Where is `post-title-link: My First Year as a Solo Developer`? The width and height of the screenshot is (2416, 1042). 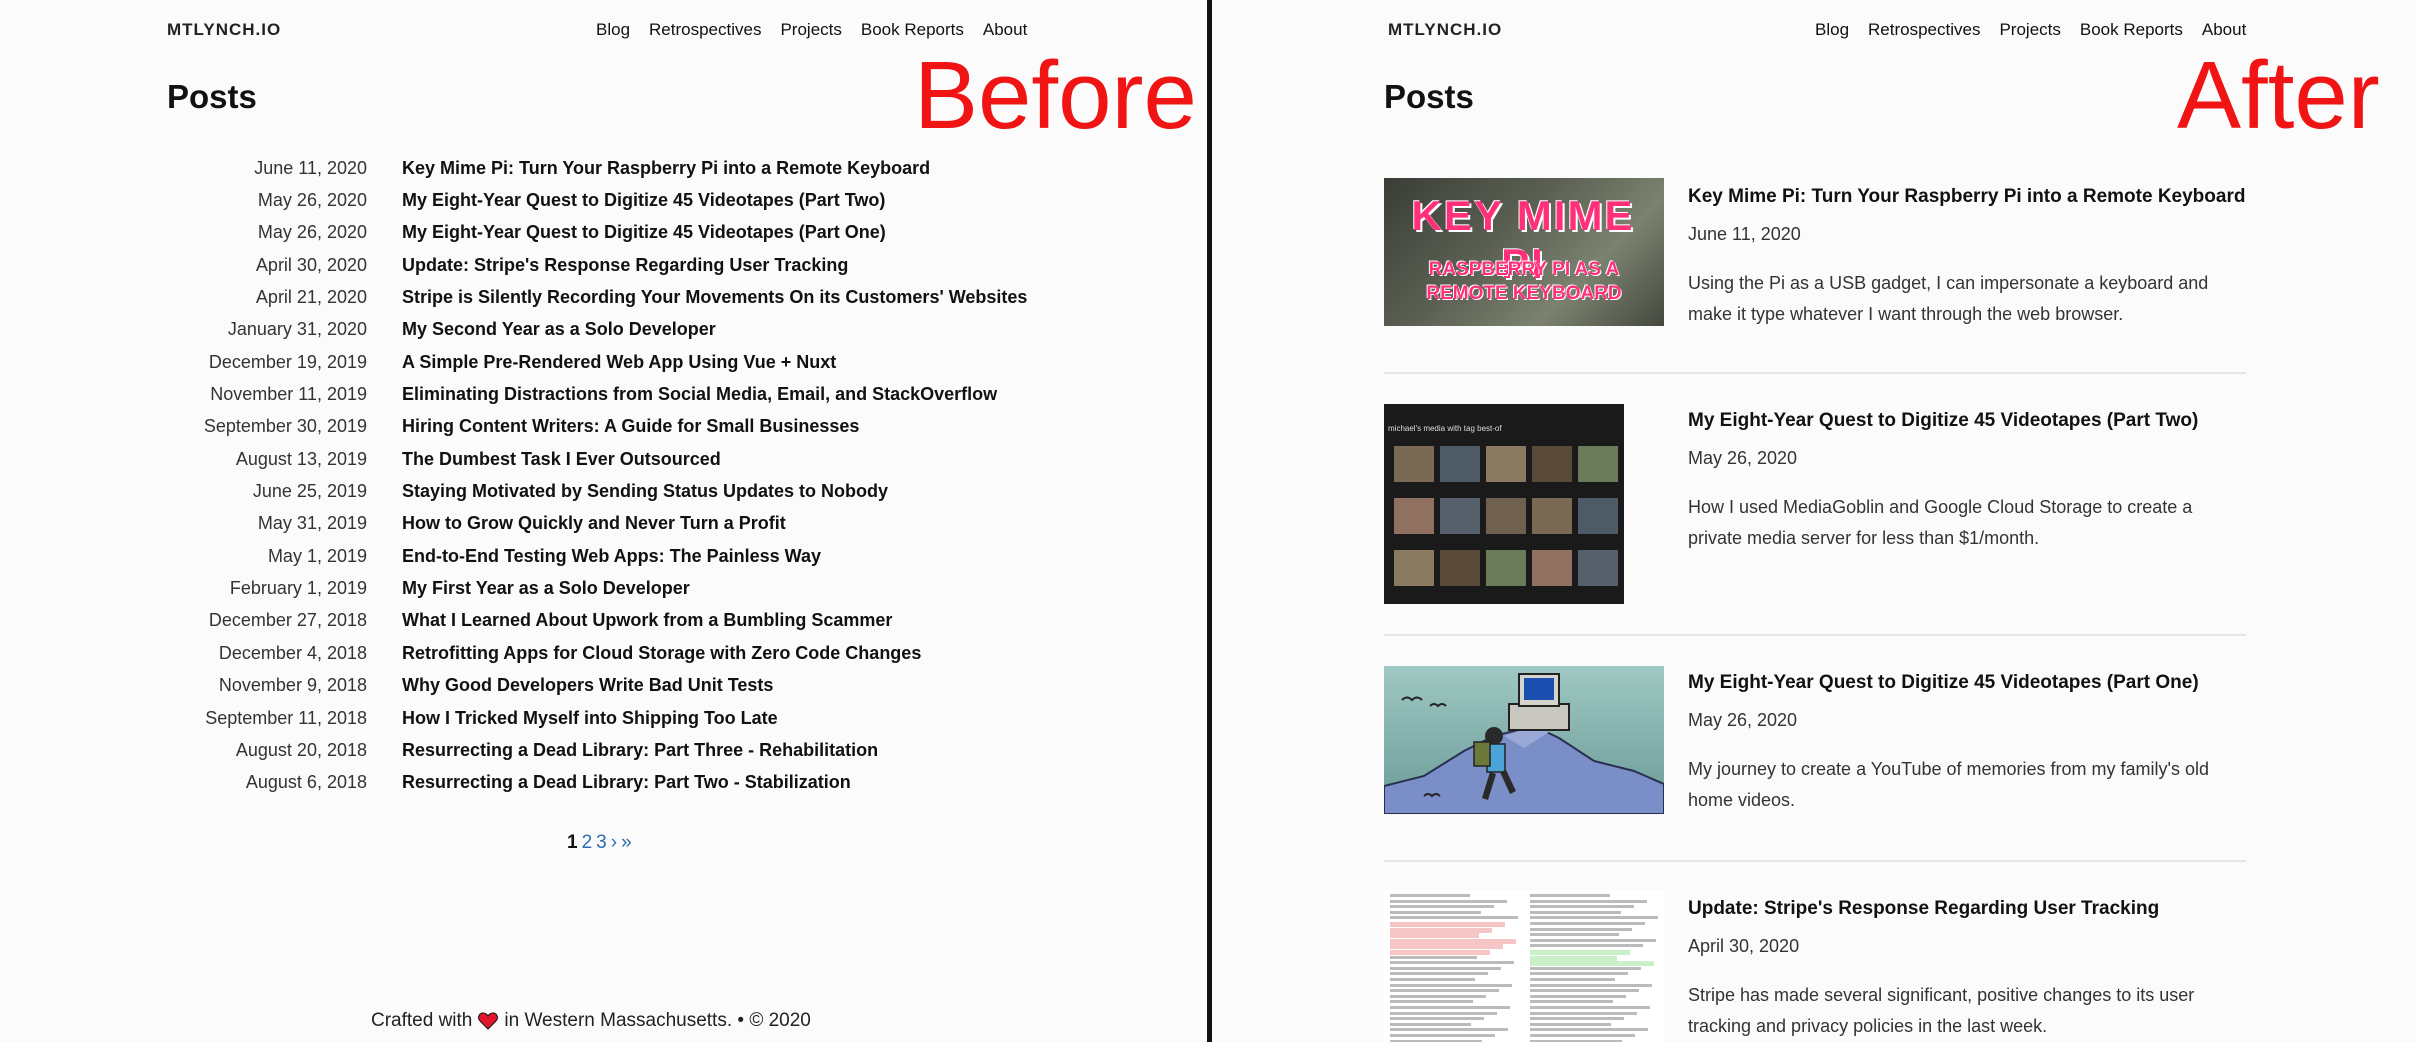
post-title-link: My First Year as a Solo Developer is located at coordinates (546, 588).